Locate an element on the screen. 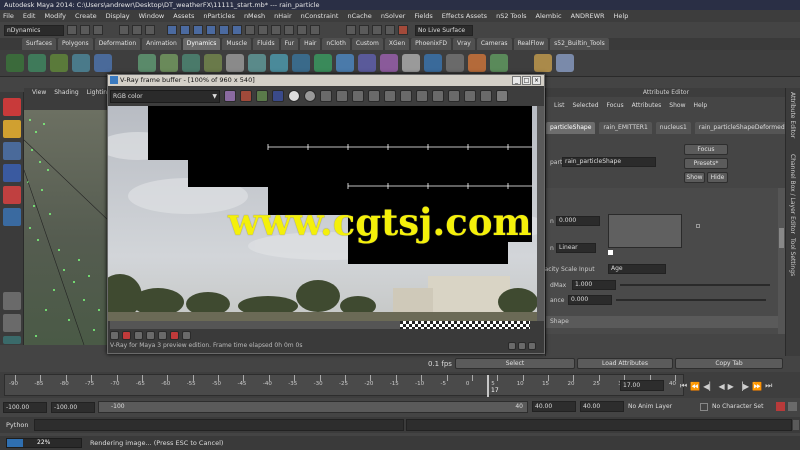 Image resolution: width=800 pixels, height=450 pixels. step-back-key-icon: ⏪ is located at coordinates (695, 386).